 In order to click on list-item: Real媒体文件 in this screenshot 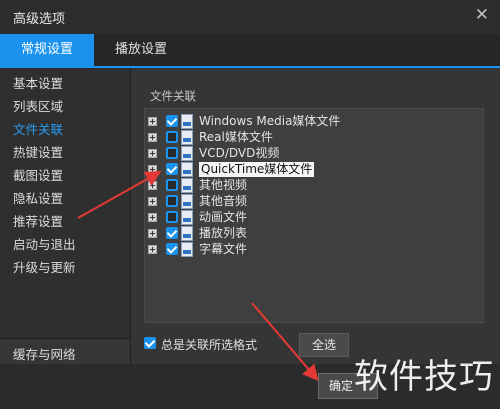, I will do `click(288, 138)`.